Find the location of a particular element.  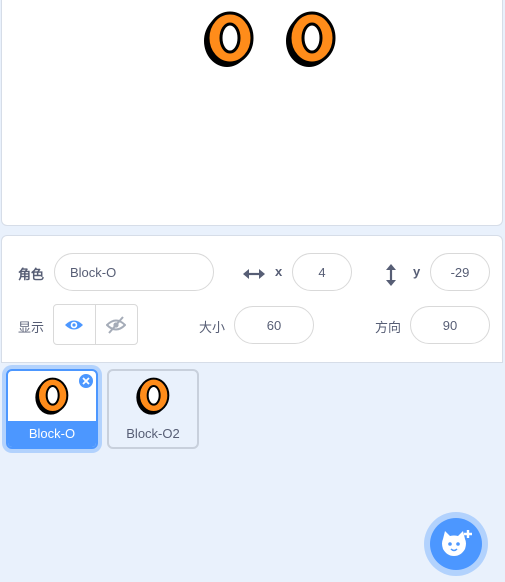

visibility-toggle is located at coordinates (95, 324).